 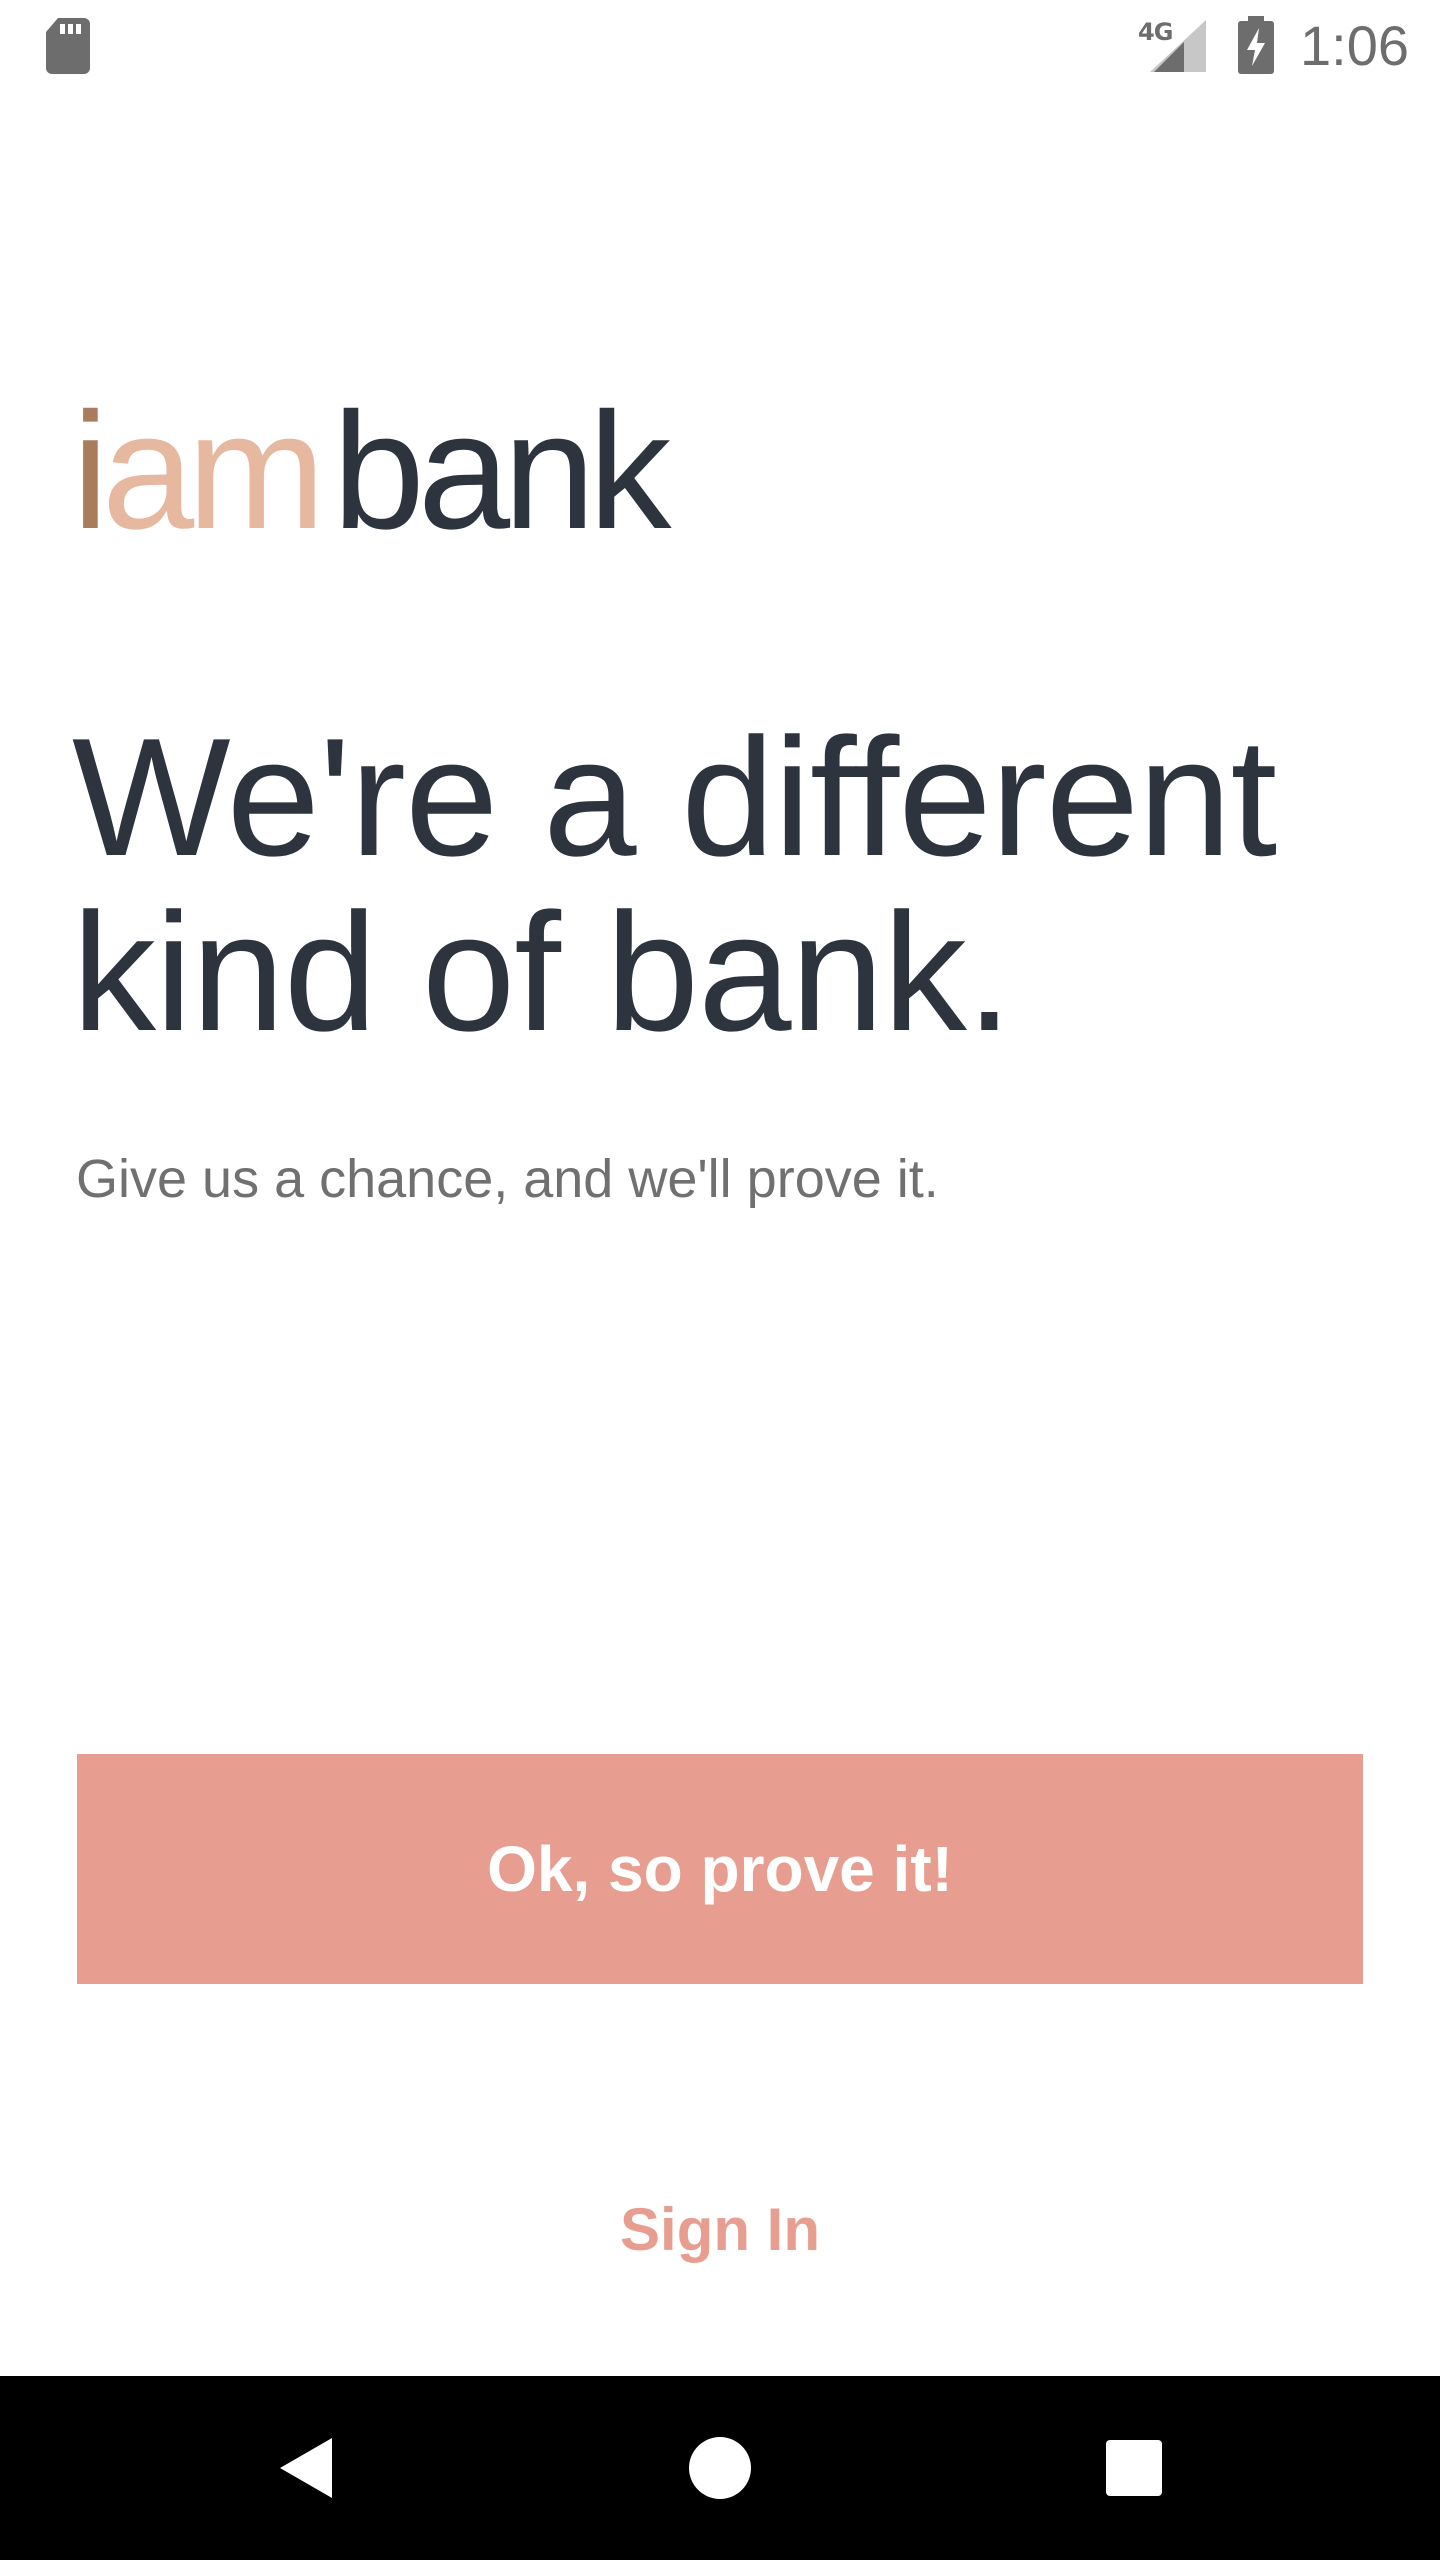 I want to click on home-icon, so click(x=720, y=2468).